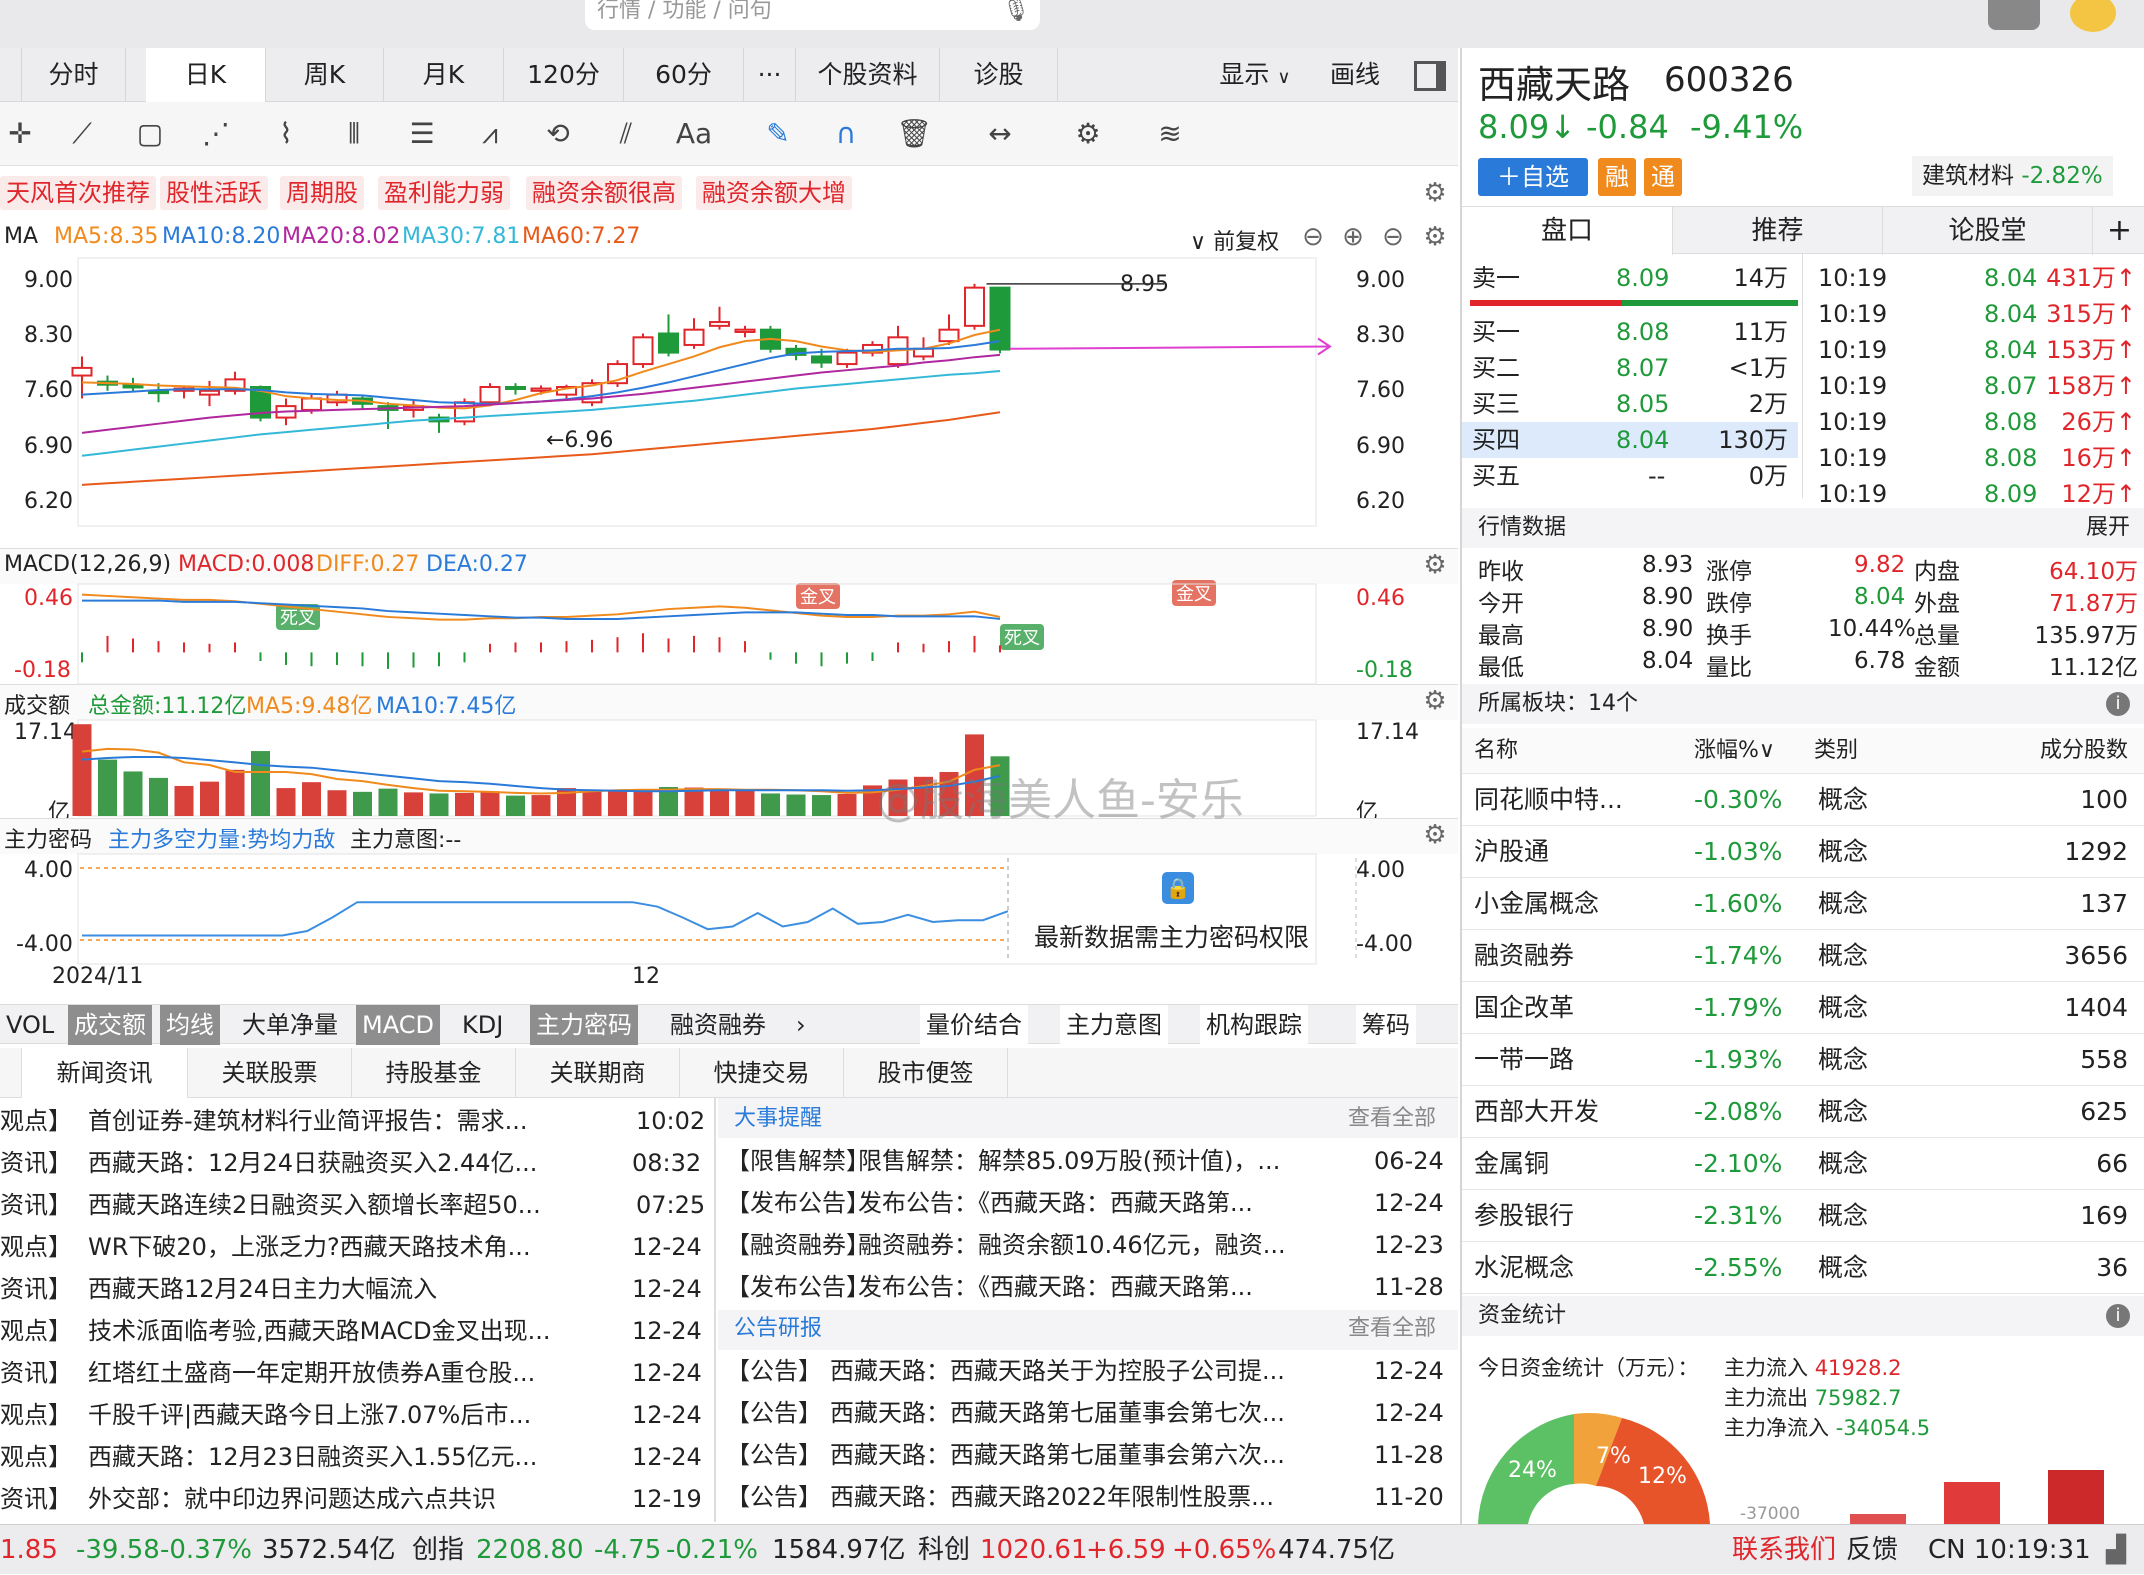 The height and width of the screenshot is (1575, 2144). What do you see at coordinates (1843, 1111) in the screenshot?
I see `plate-type: 概念` at bounding box center [1843, 1111].